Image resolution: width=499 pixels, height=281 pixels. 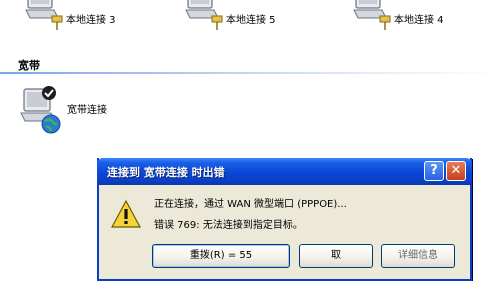 What do you see at coordinates (126, 213) in the screenshot?
I see `warning-icon` at bounding box center [126, 213].